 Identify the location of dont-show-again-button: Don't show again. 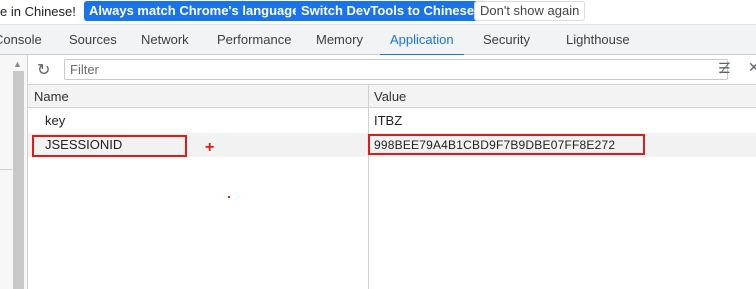
(530, 11).